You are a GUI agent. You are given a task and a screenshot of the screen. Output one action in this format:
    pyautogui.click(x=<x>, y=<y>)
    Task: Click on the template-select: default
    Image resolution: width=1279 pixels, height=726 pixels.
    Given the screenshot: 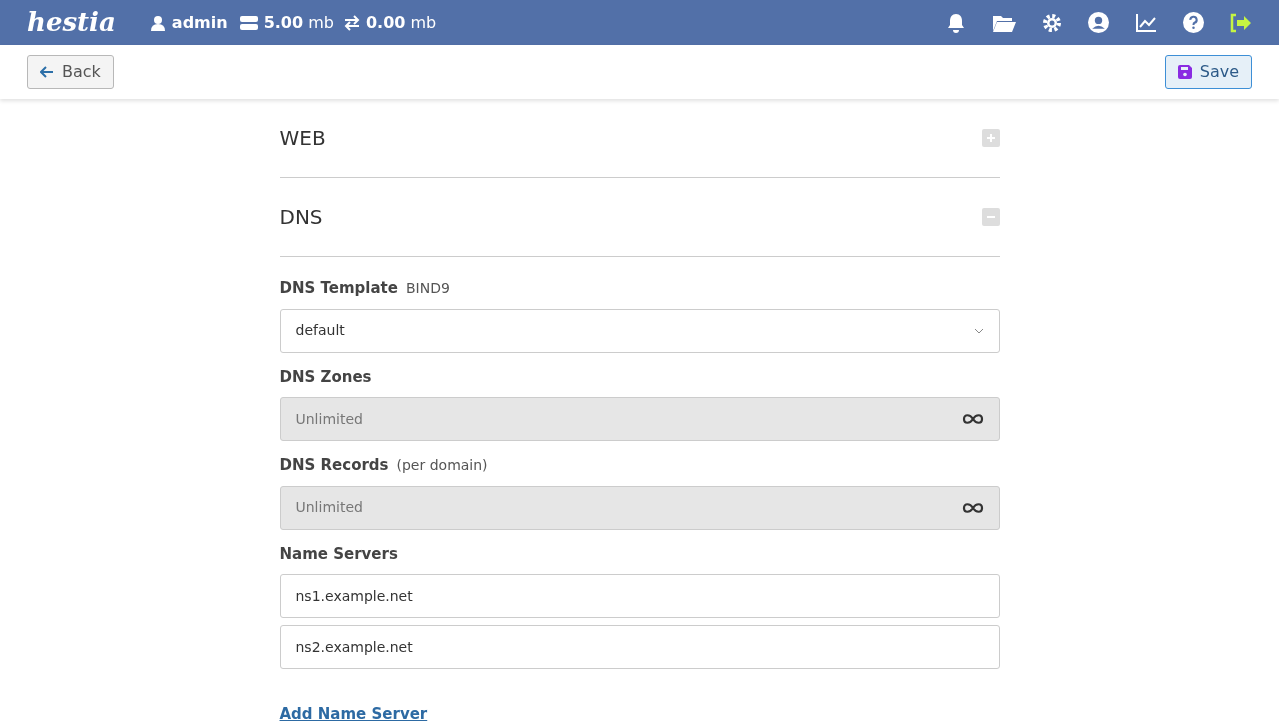 What is the action you would take?
    pyautogui.click(x=639, y=330)
    